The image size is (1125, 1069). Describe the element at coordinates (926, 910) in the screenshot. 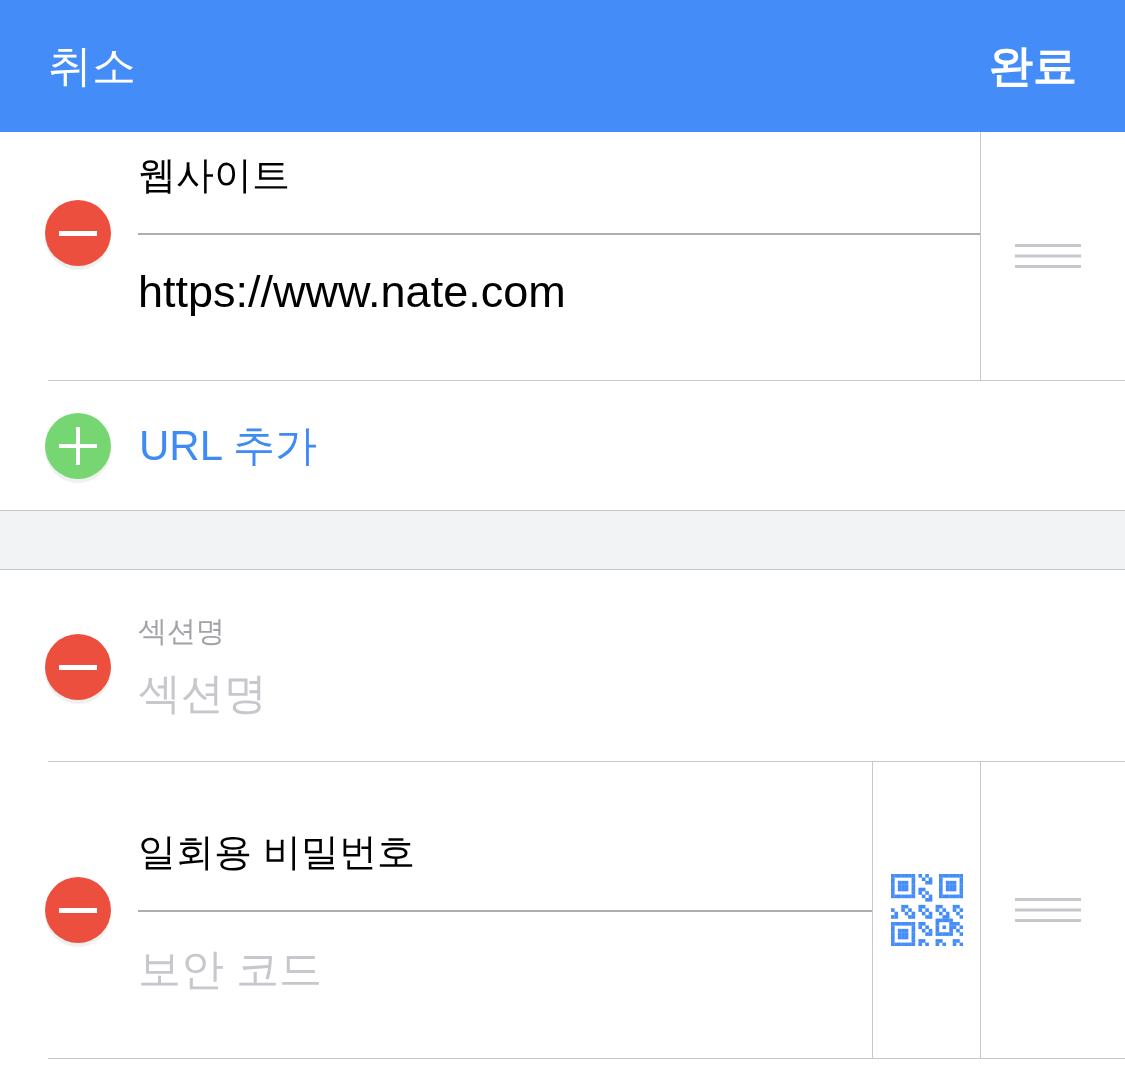

I see `qr-code-icon` at that location.